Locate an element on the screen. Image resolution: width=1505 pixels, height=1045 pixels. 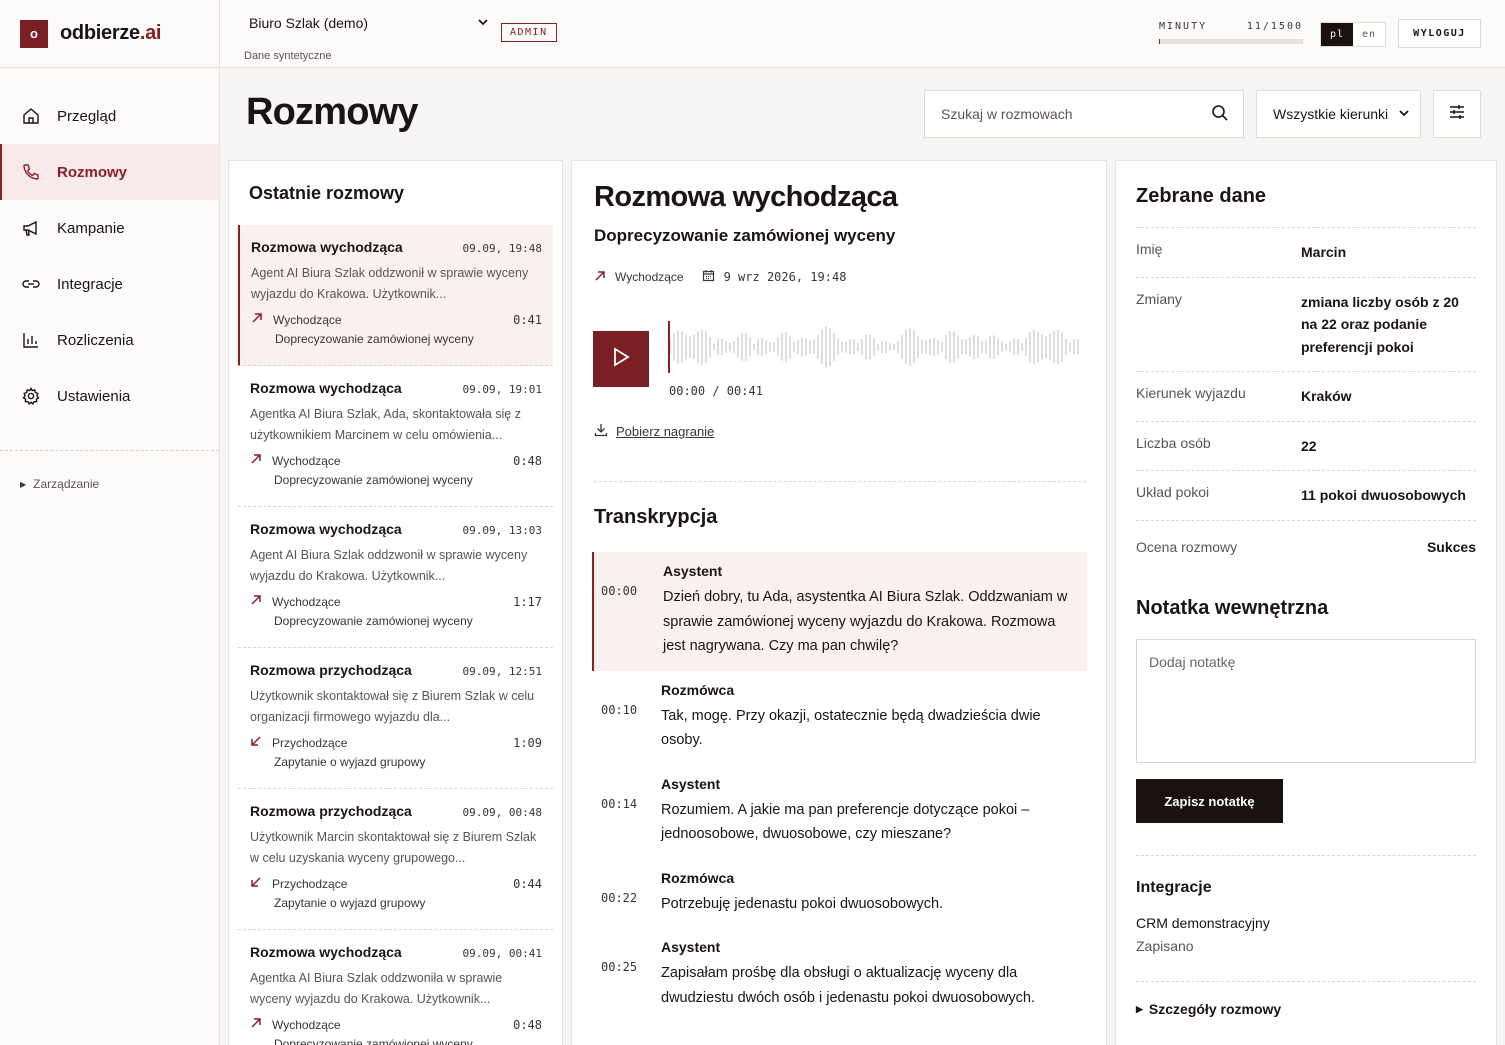
nav-label: Przegląd is located at coordinates (87, 116).